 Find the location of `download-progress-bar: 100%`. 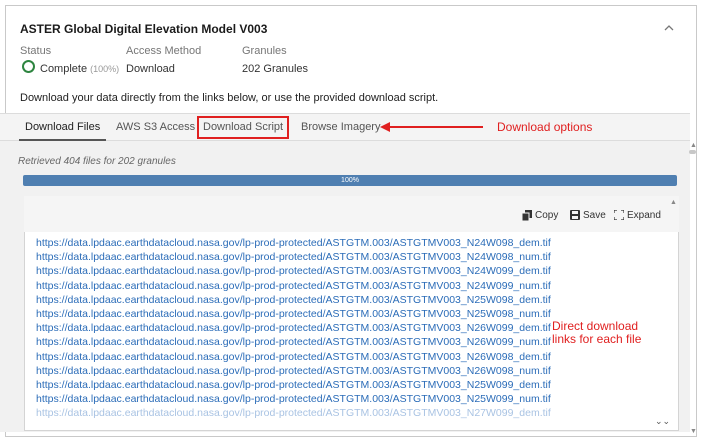

download-progress-bar: 100% is located at coordinates (350, 180).